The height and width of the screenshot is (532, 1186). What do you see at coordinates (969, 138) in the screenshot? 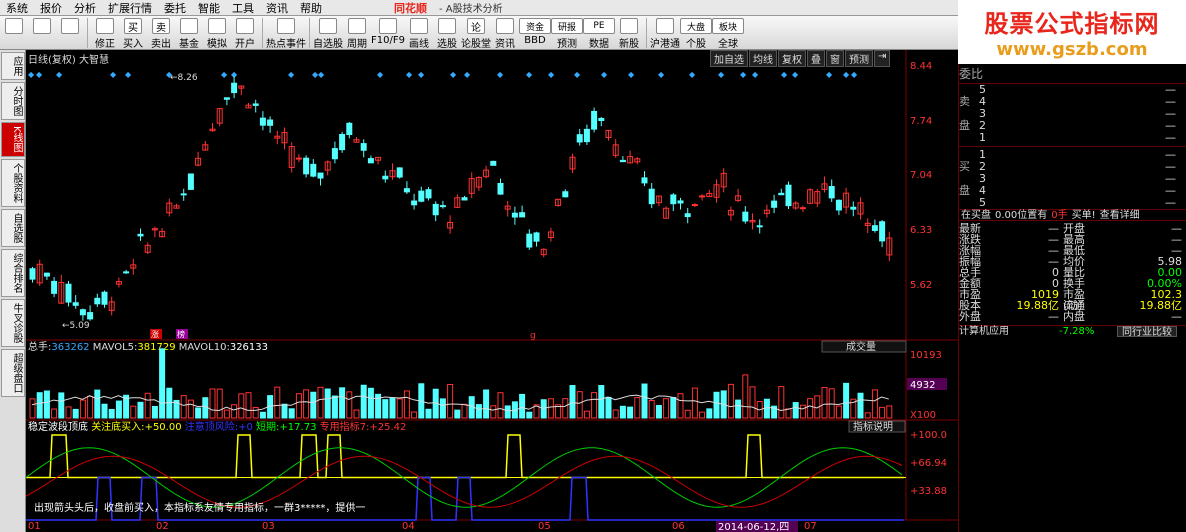
I see `sell-side-label` at bounding box center [969, 138].